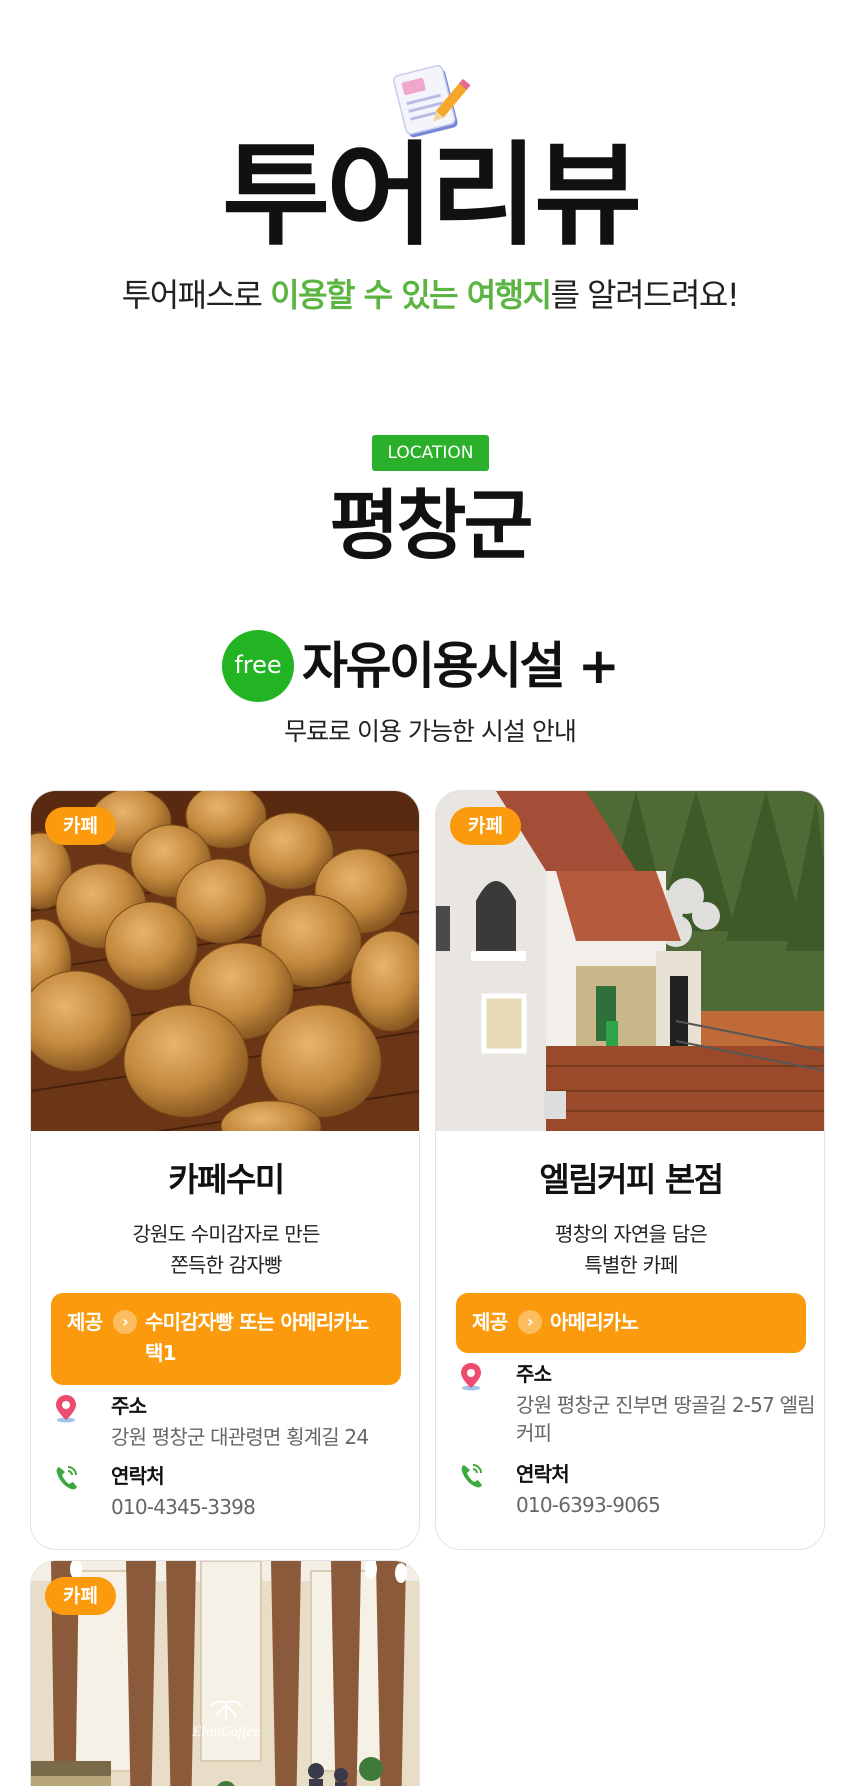 The image size is (860, 1786). I want to click on subtitle-text-end: 를 알려드려요!, so click(645, 295).